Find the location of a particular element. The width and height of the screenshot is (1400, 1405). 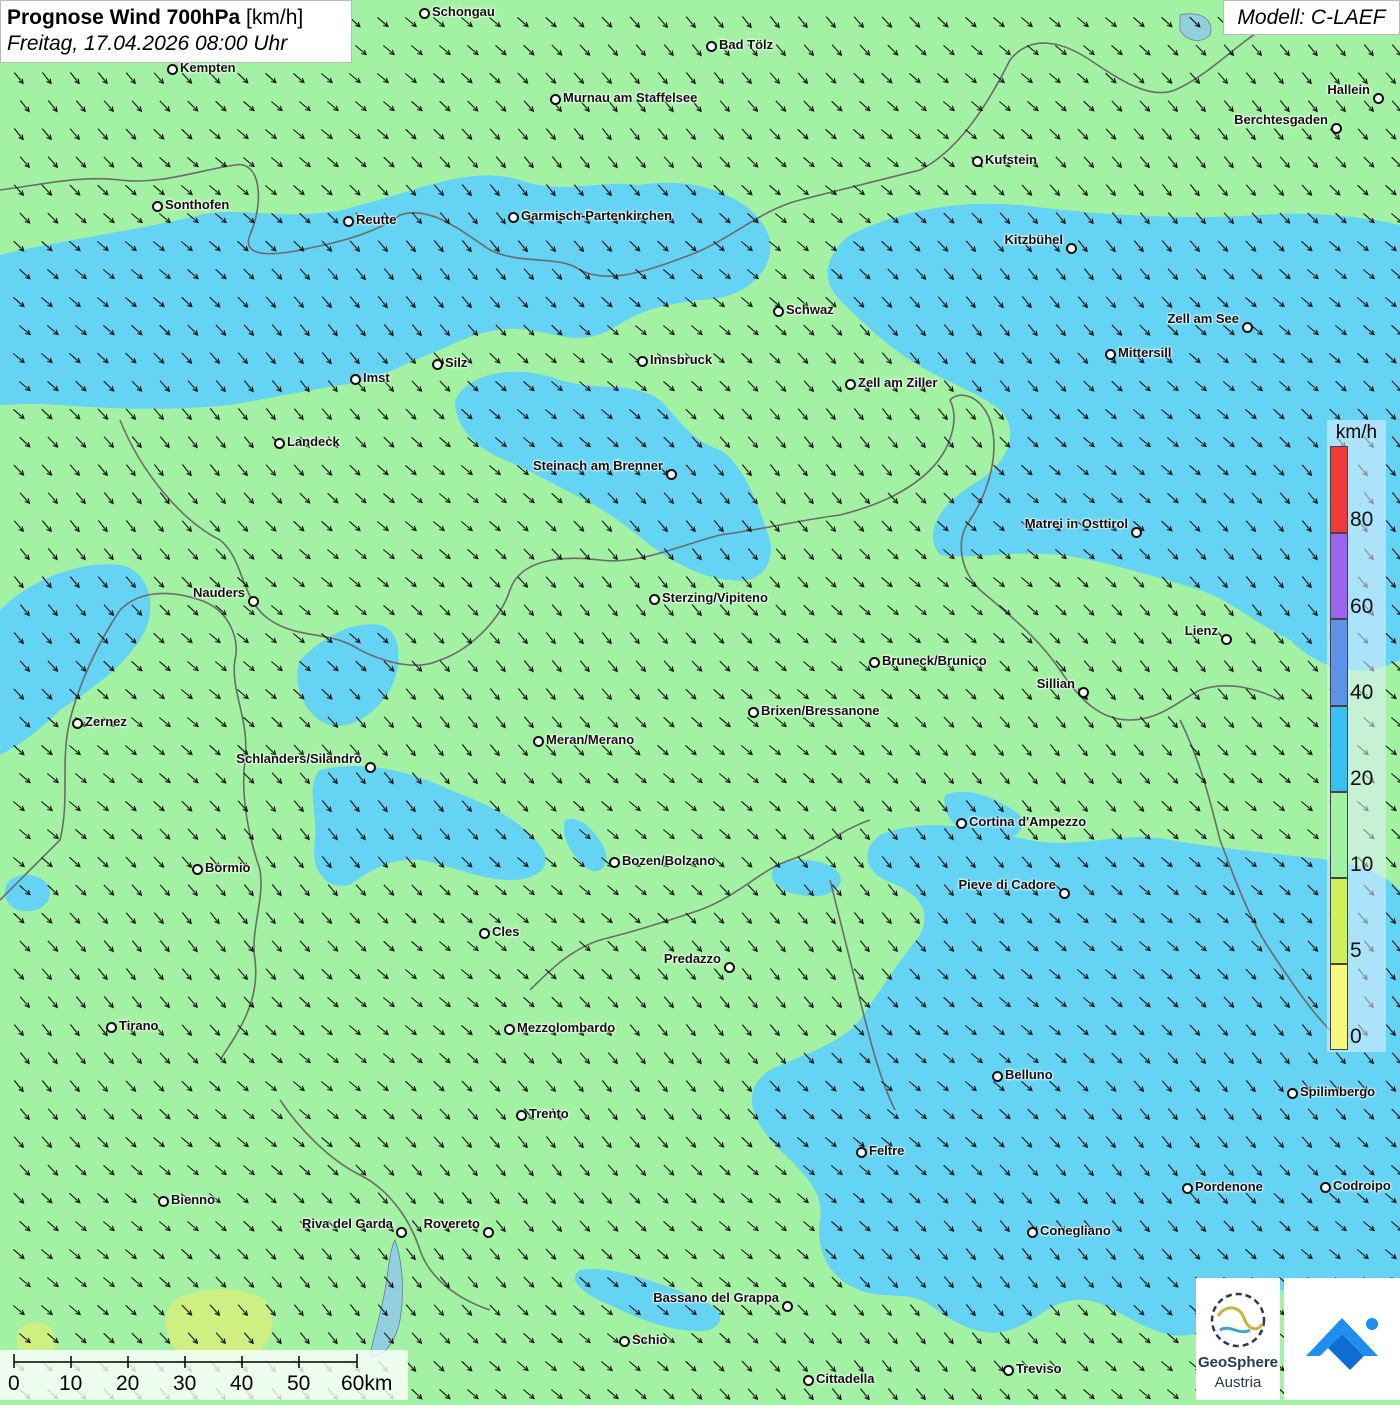

city-label: Lienz is located at coordinates (1201, 630).